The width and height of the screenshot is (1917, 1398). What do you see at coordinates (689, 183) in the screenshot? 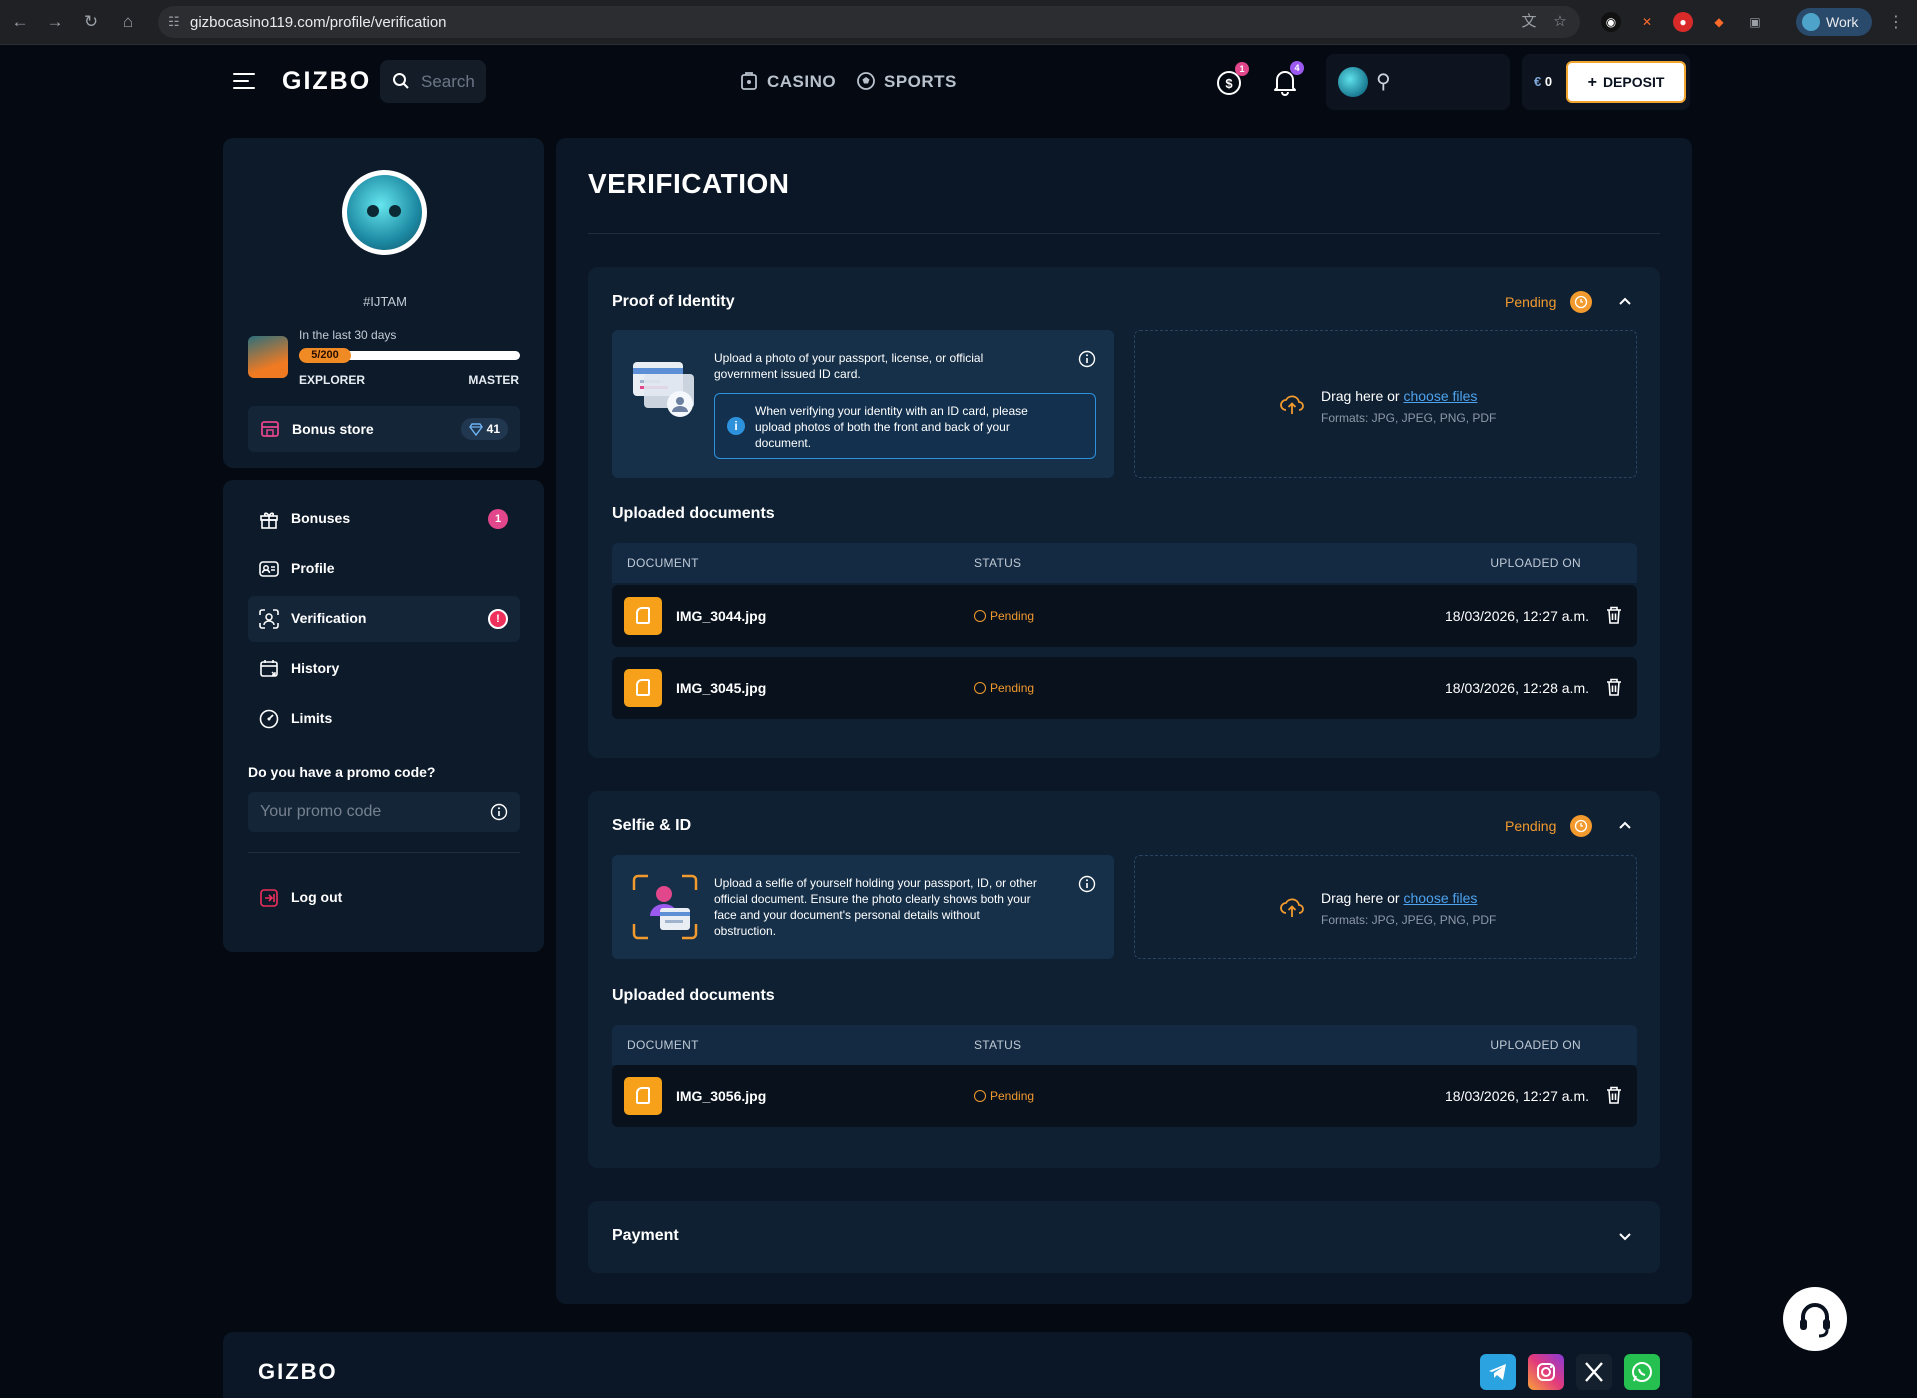
I see `page-title: VERIFICATION` at bounding box center [689, 183].